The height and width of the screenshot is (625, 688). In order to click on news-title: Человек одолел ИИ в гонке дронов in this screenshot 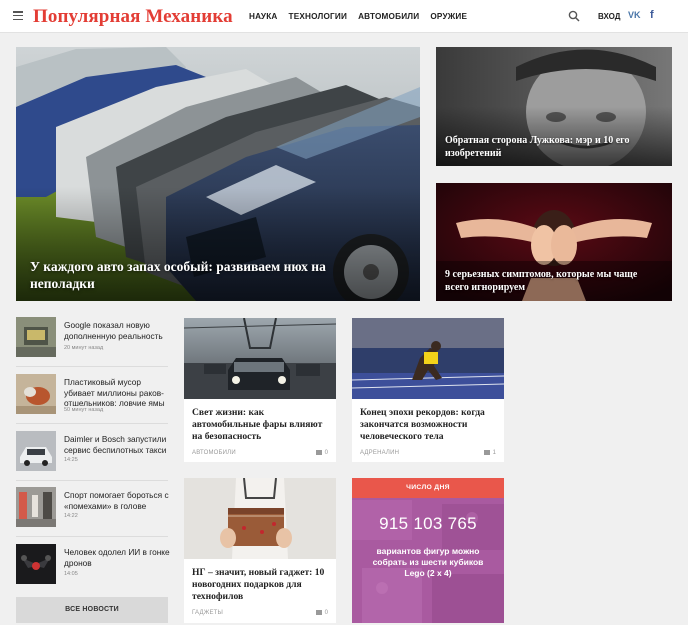, I will do `click(117, 557)`.